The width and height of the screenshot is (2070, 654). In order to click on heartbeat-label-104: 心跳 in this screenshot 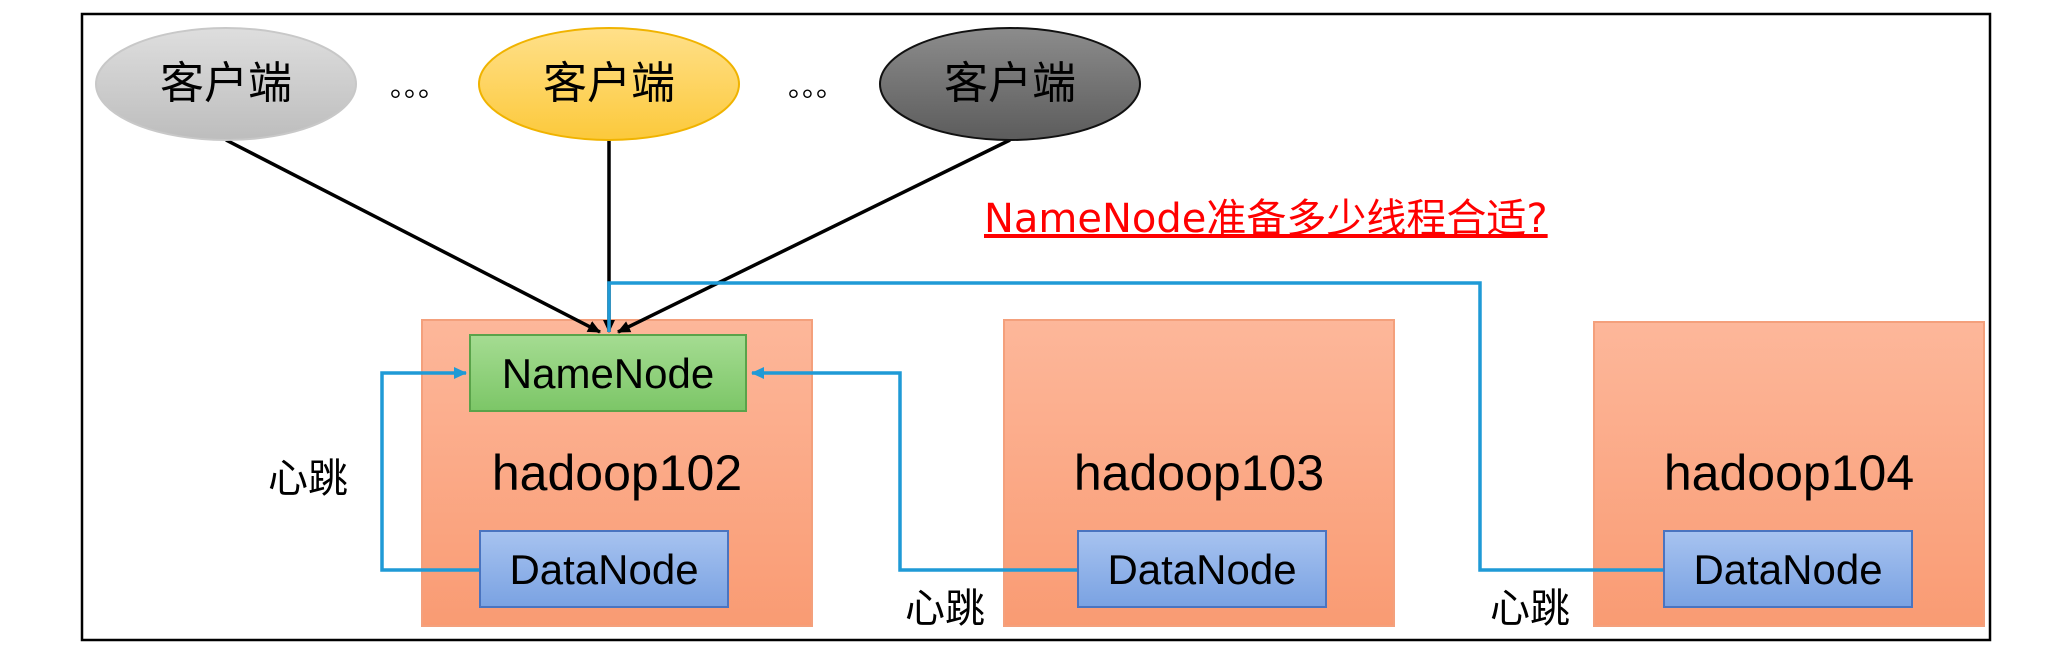, I will do `click(1530, 609)`.